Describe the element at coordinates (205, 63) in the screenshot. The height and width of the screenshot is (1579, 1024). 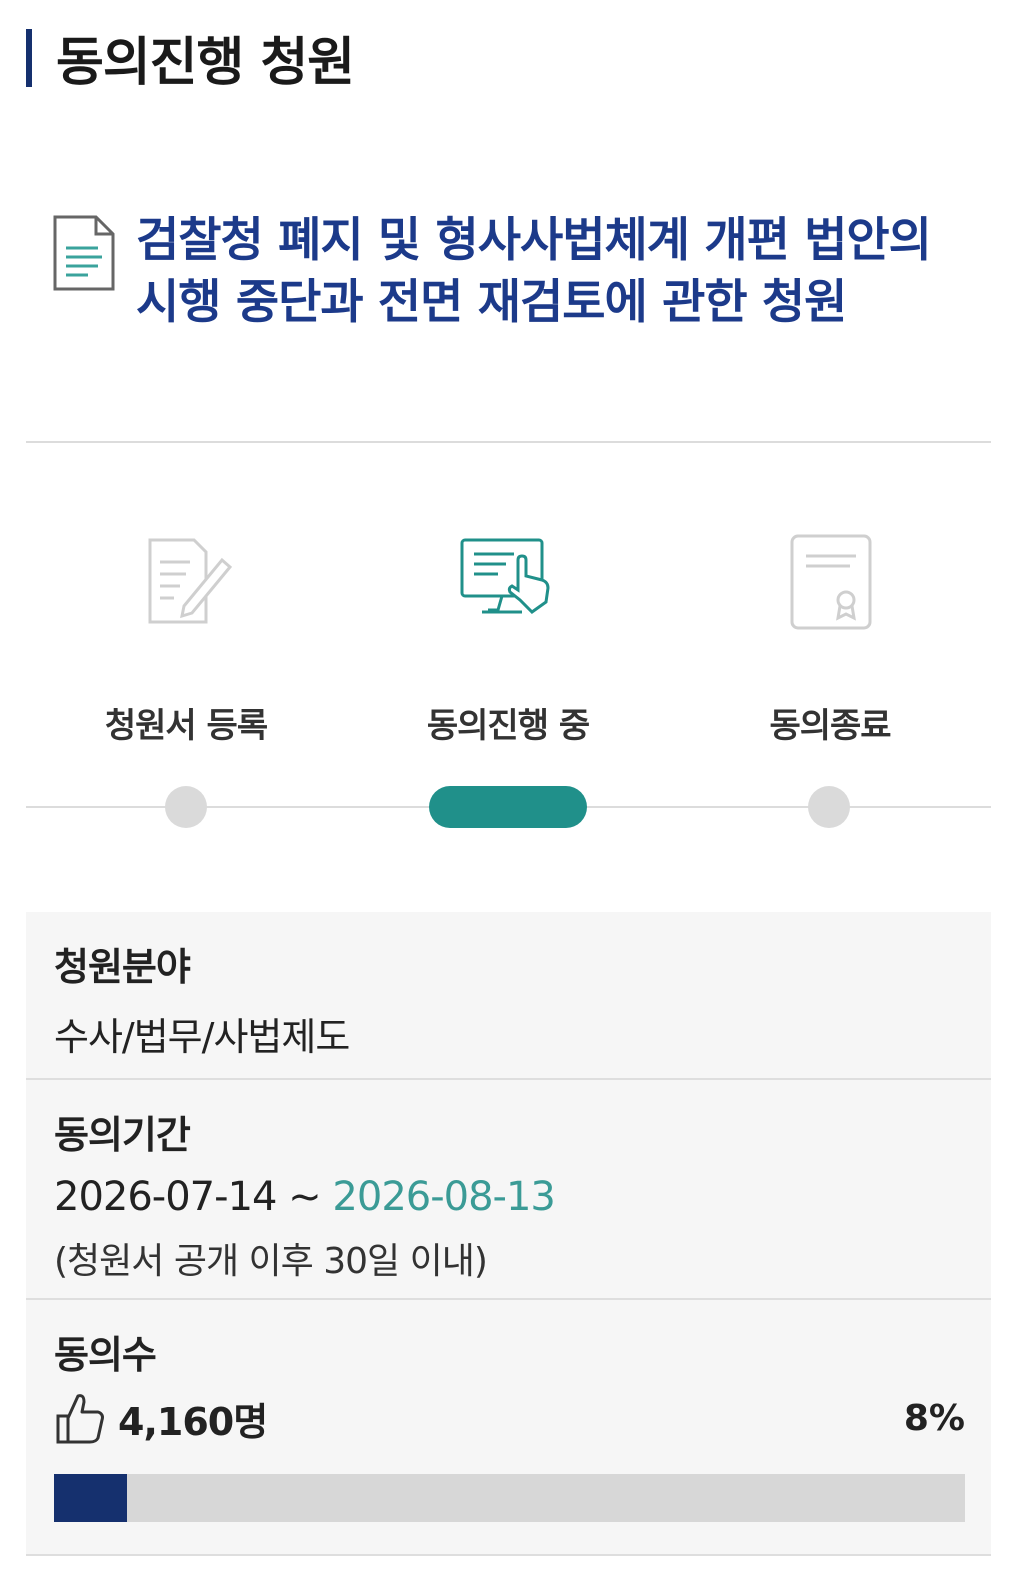
I see `page-title: 동의진행 청원` at that location.